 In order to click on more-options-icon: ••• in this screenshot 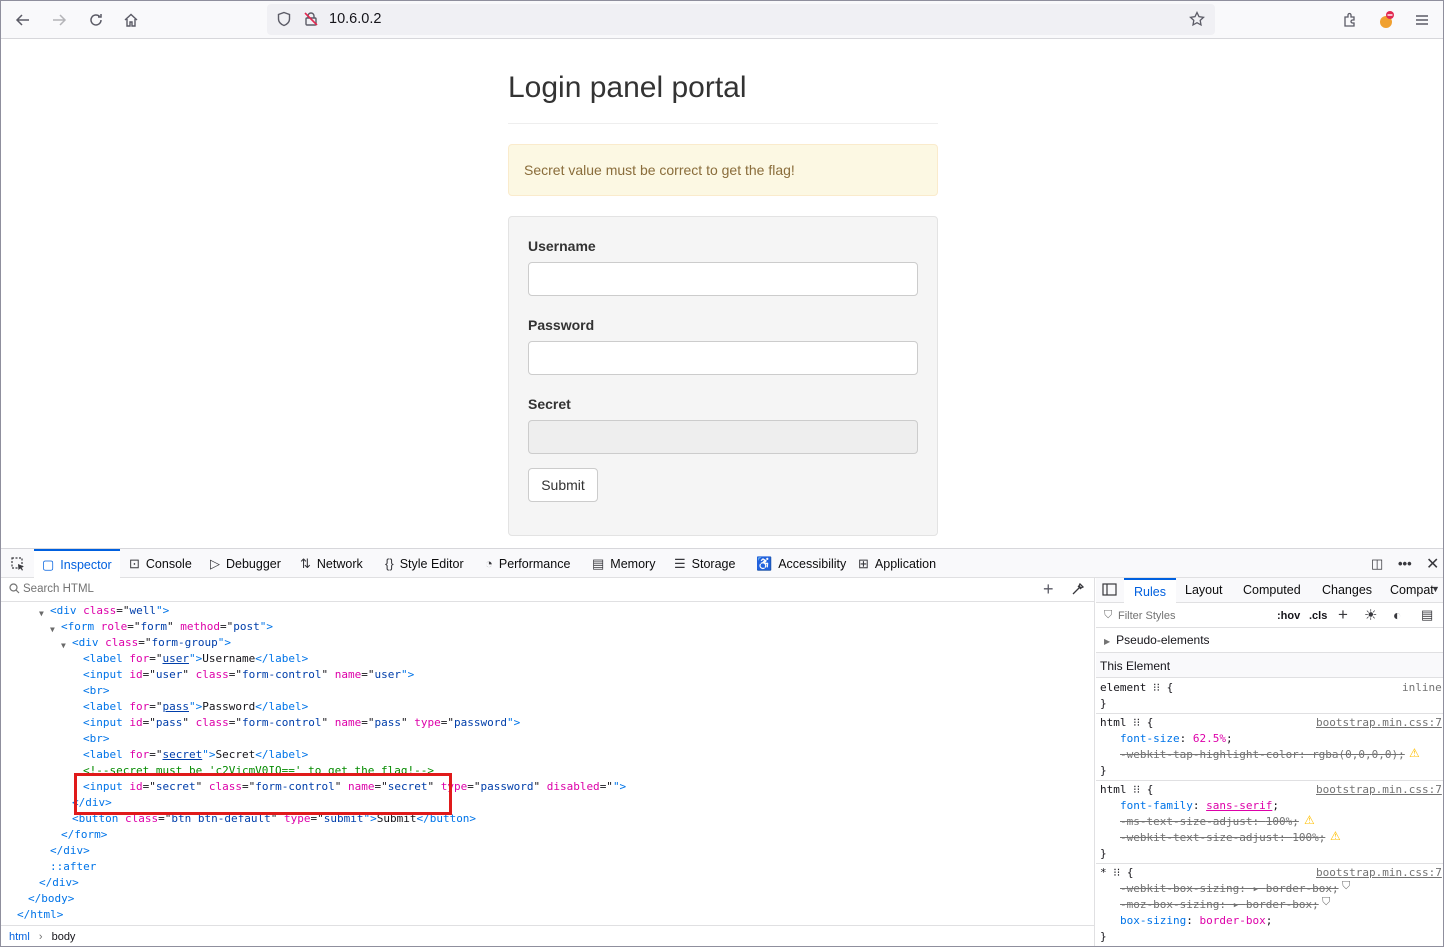, I will do `click(1405, 563)`.